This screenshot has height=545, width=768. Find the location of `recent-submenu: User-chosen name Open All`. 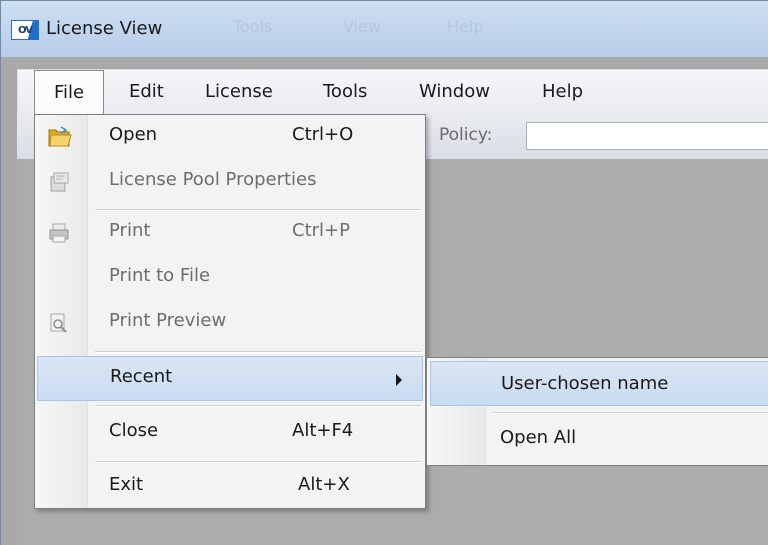

recent-submenu: User-chosen name Open All is located at coordinates (597, 411).